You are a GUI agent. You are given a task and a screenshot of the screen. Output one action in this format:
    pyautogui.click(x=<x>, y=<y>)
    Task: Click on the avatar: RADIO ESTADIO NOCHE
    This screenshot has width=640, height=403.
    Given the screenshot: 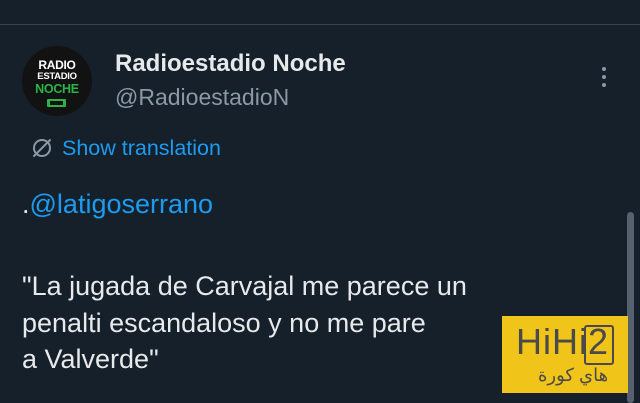 What is the action you would take?
    pyautogui.click(x=57, y=81)
    